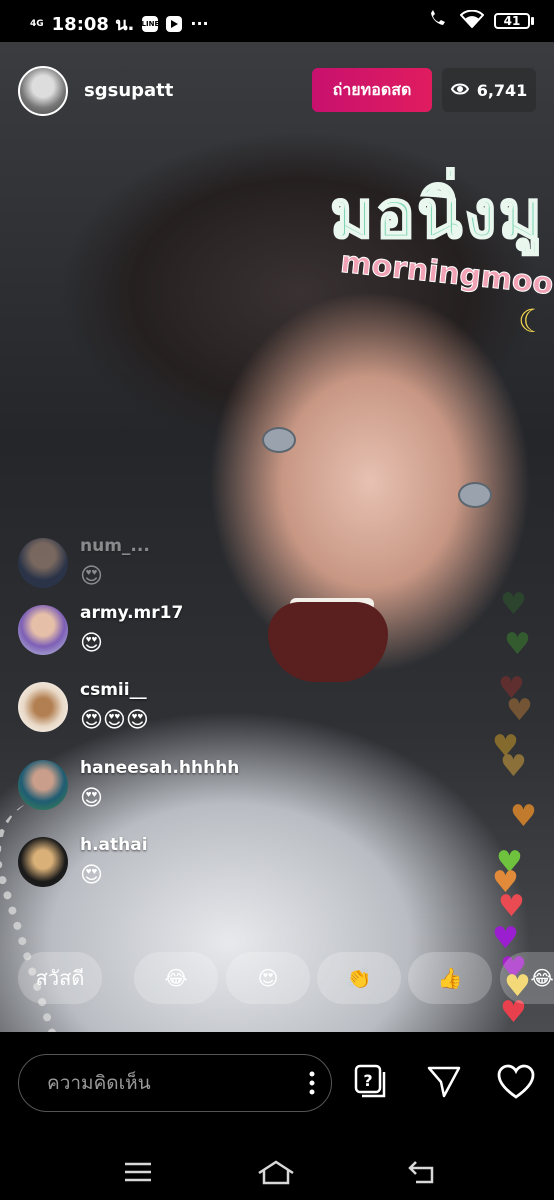 The height and width of the screenshot is (1200, 554). What do you see at coordinates (372, 90) in the screenshot?
I see `live-badge: ถ่ายทอดสด` at bounding box center [372, 90].